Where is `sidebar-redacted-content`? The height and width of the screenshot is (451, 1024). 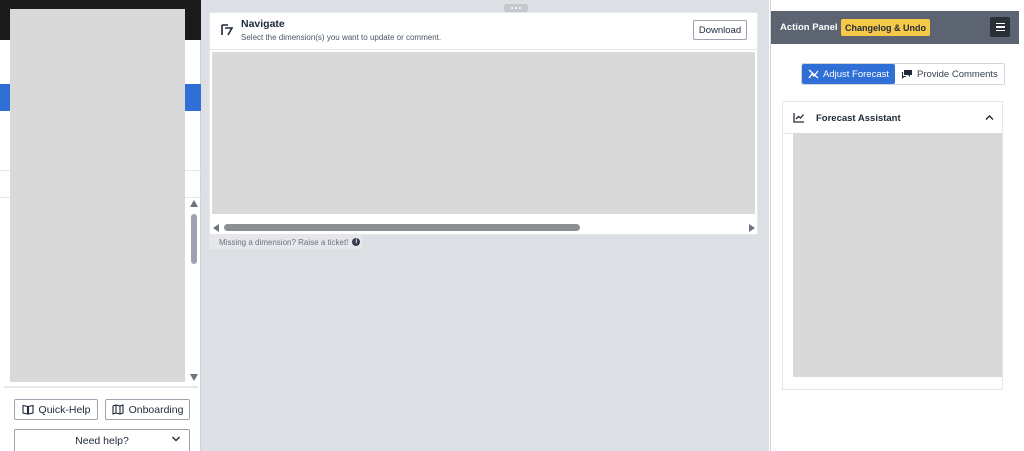
sidebar-redacted-content is located at coordinates (97, 195).